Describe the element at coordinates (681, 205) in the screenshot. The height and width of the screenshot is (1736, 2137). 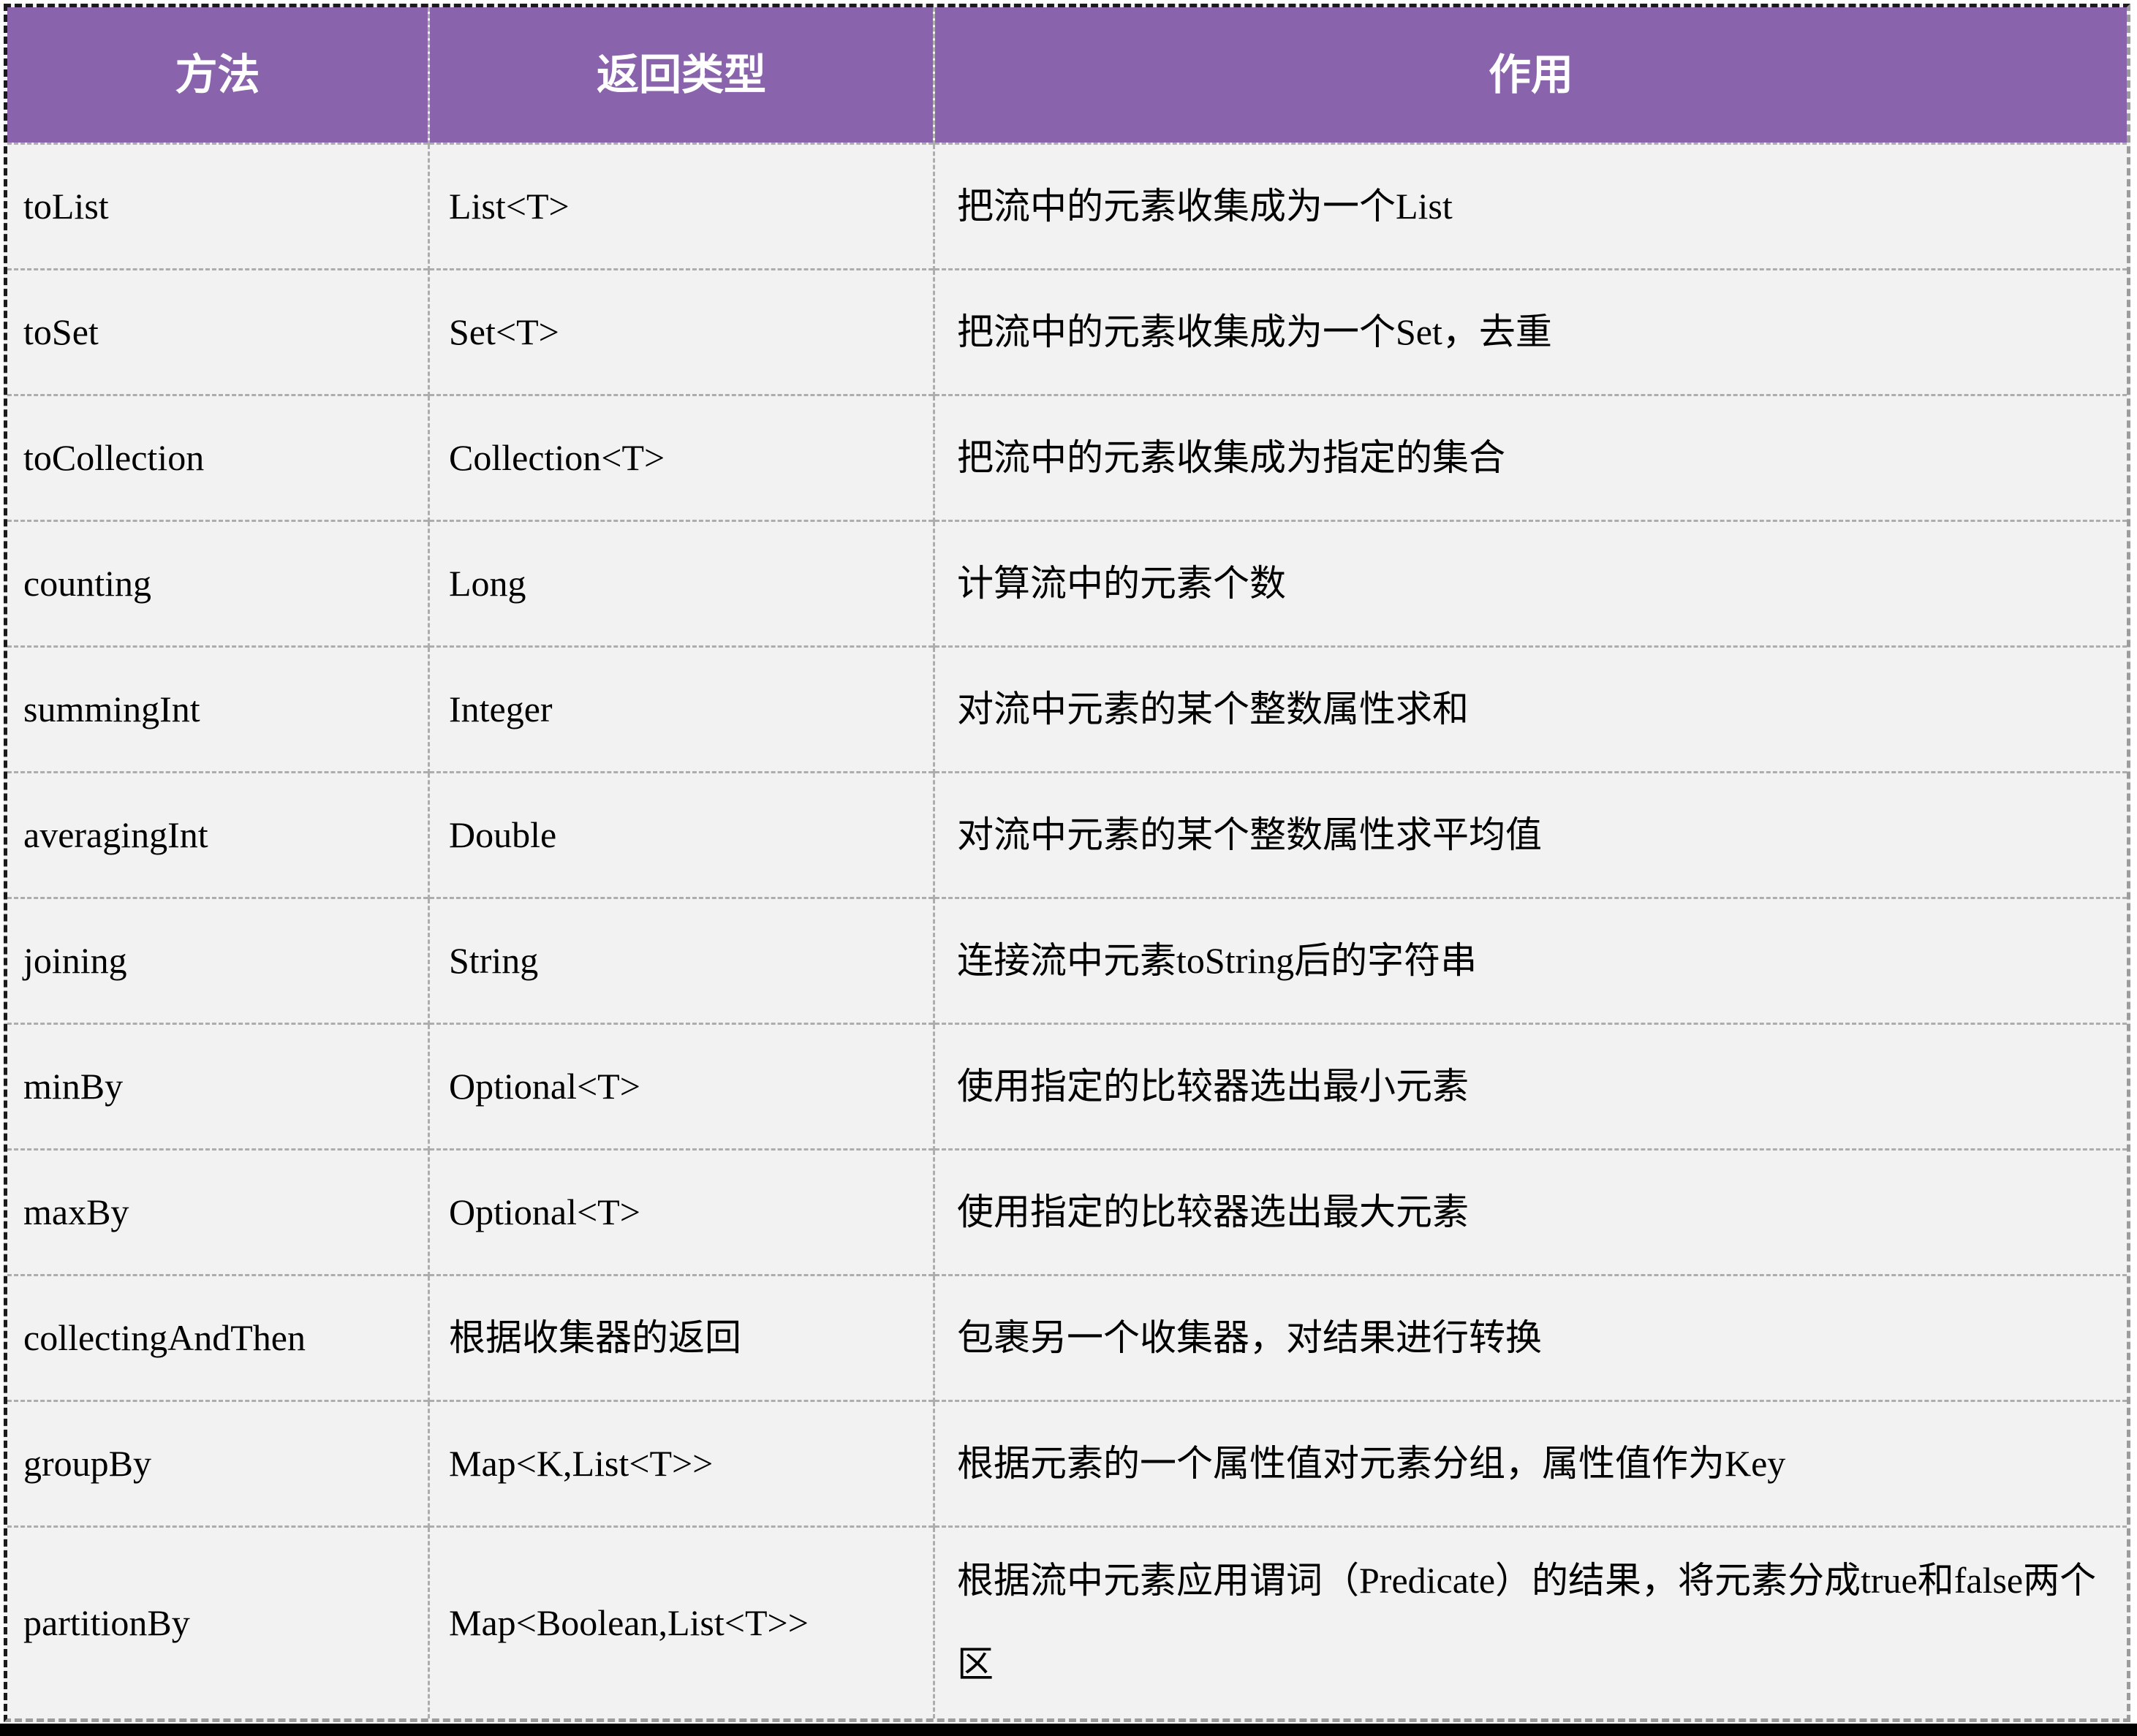
I see `cell-return-type: List<T>` at that location.